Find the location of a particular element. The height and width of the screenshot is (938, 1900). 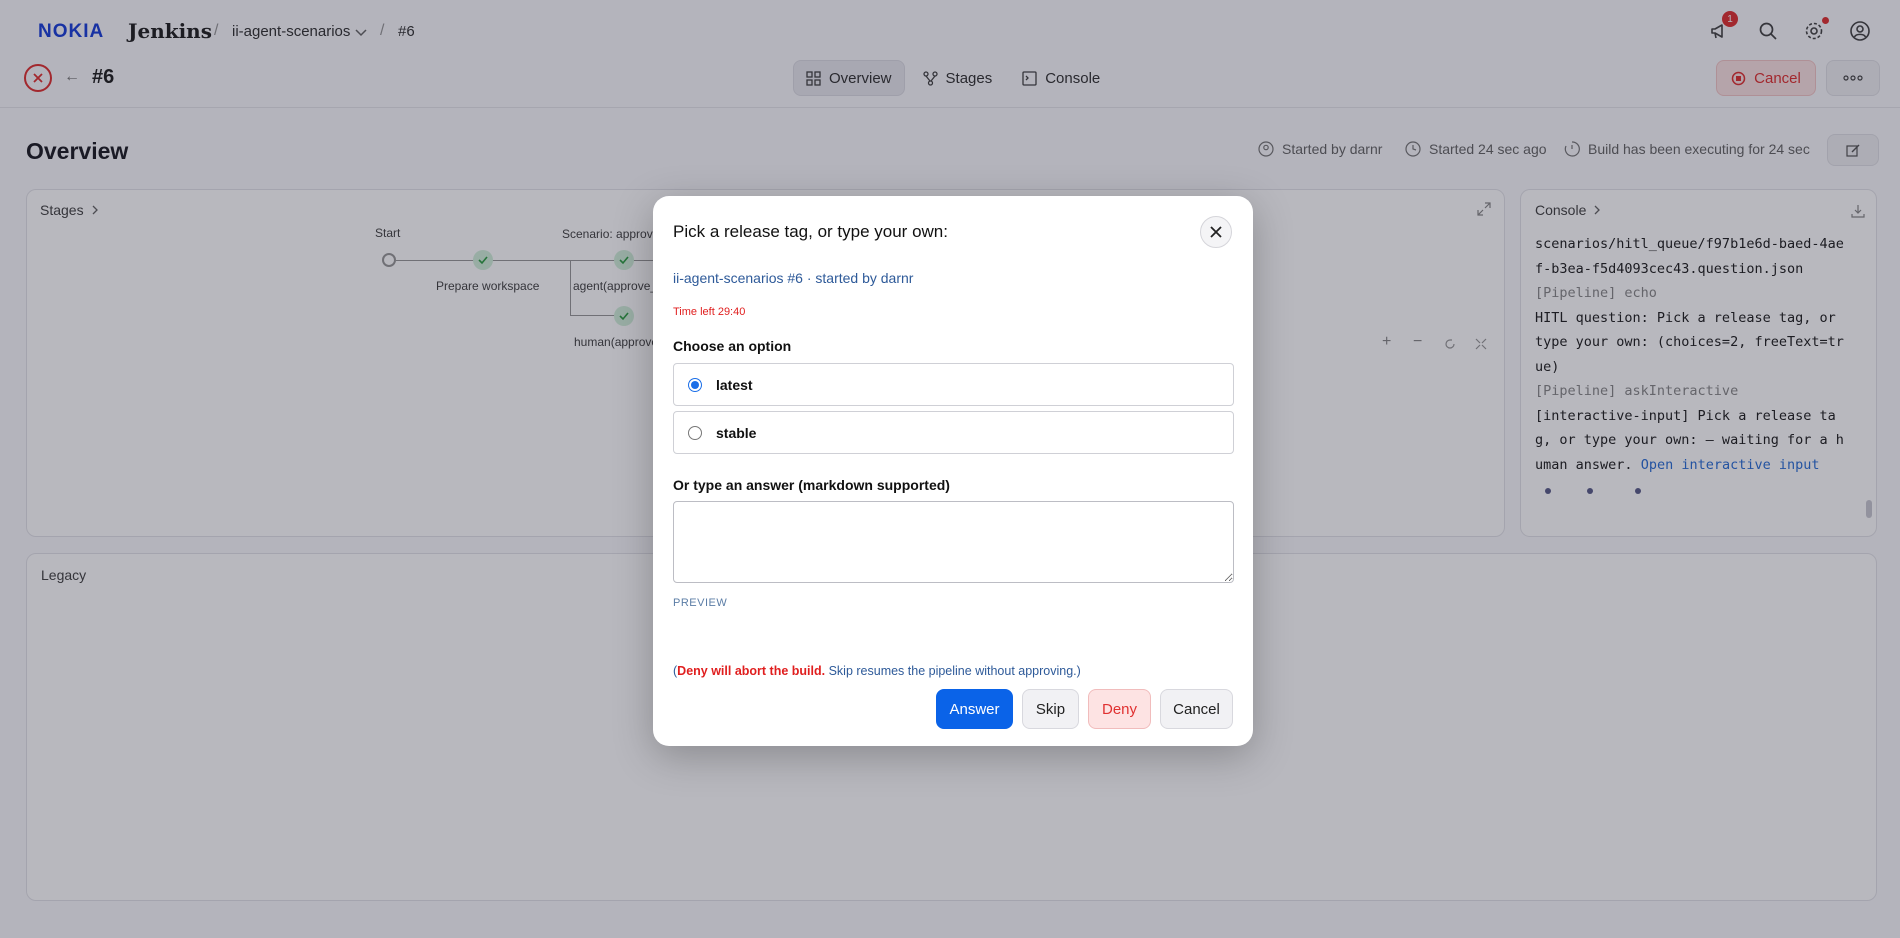

deny-button: Deny is located at coordinates (1119, 709).